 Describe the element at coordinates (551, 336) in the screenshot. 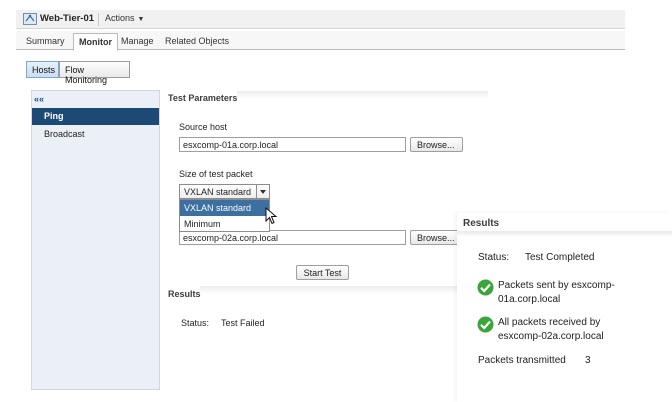

I see `packets-received-line2: esxcomp-02a.corp.local` at that location.